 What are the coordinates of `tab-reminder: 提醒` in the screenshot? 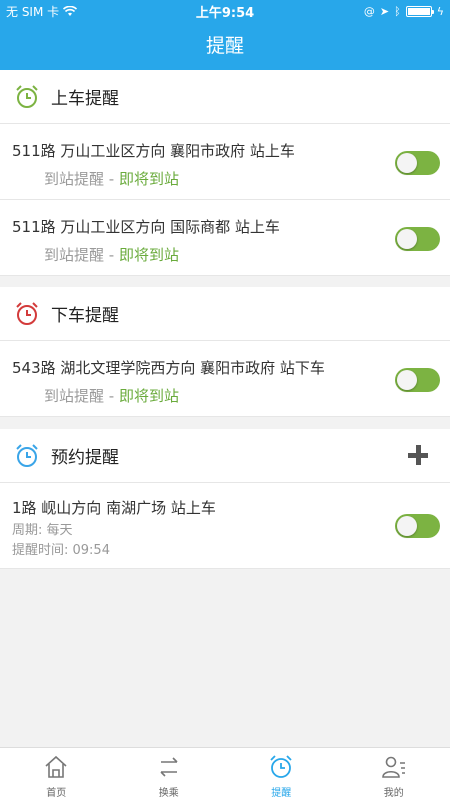 It's located at (281, 774).